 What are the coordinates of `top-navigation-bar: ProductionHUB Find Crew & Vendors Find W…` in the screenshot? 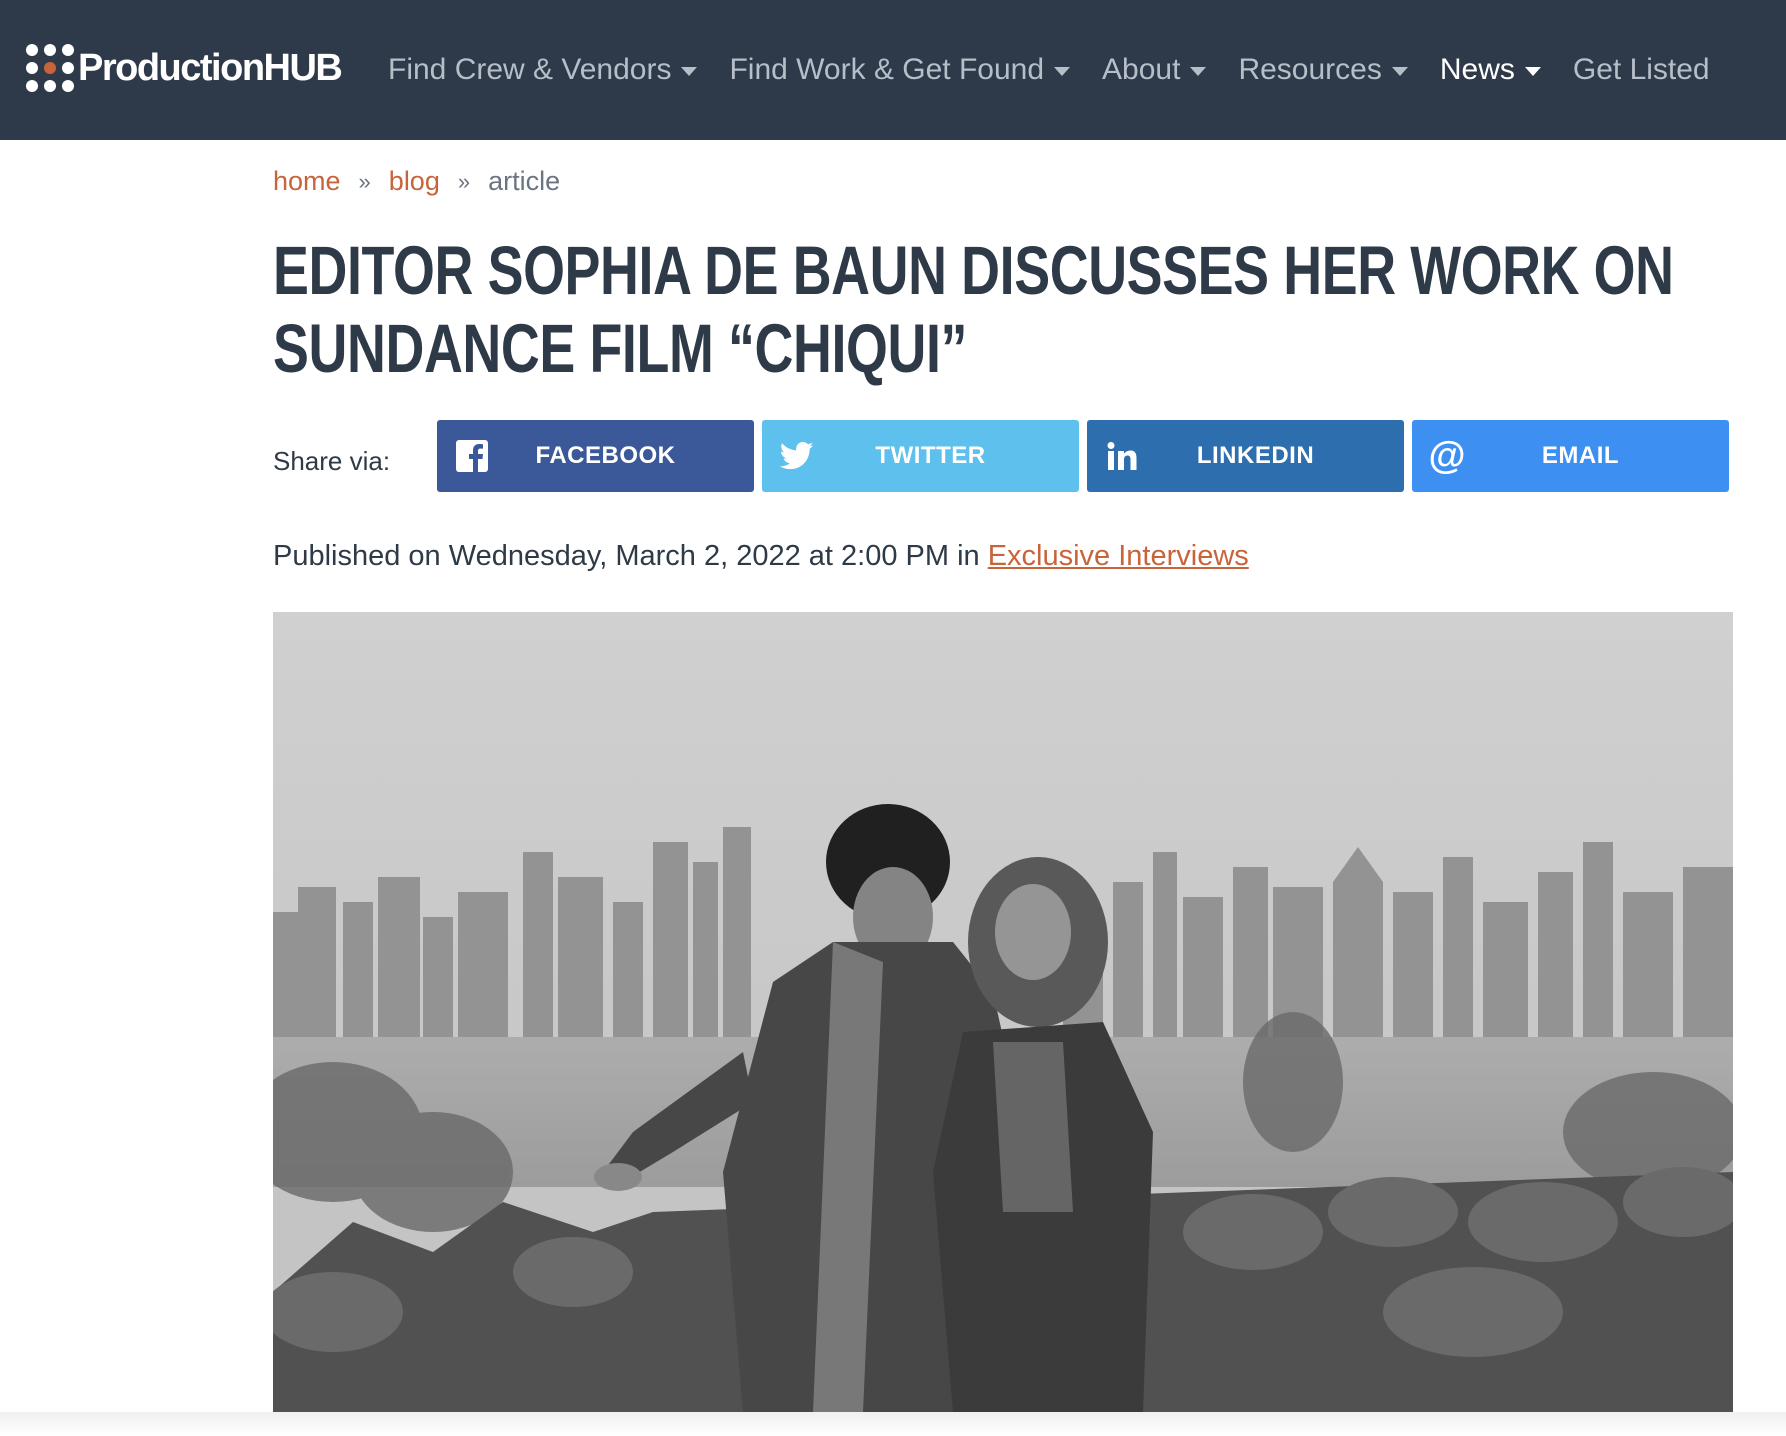 It's located at (893, 70).